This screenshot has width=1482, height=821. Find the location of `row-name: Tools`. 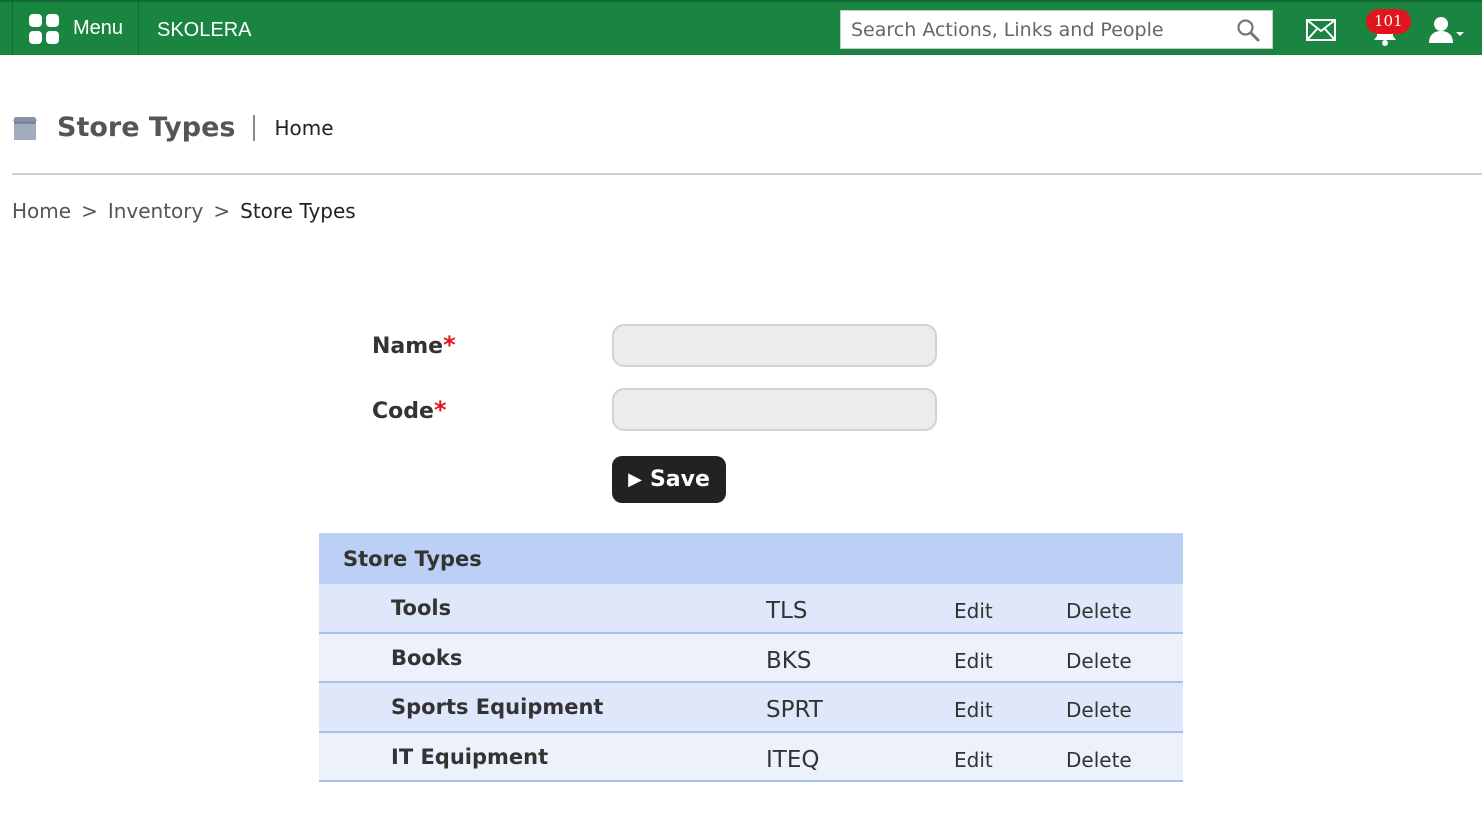

row-name: Tools is located at coordinates (421, 608).